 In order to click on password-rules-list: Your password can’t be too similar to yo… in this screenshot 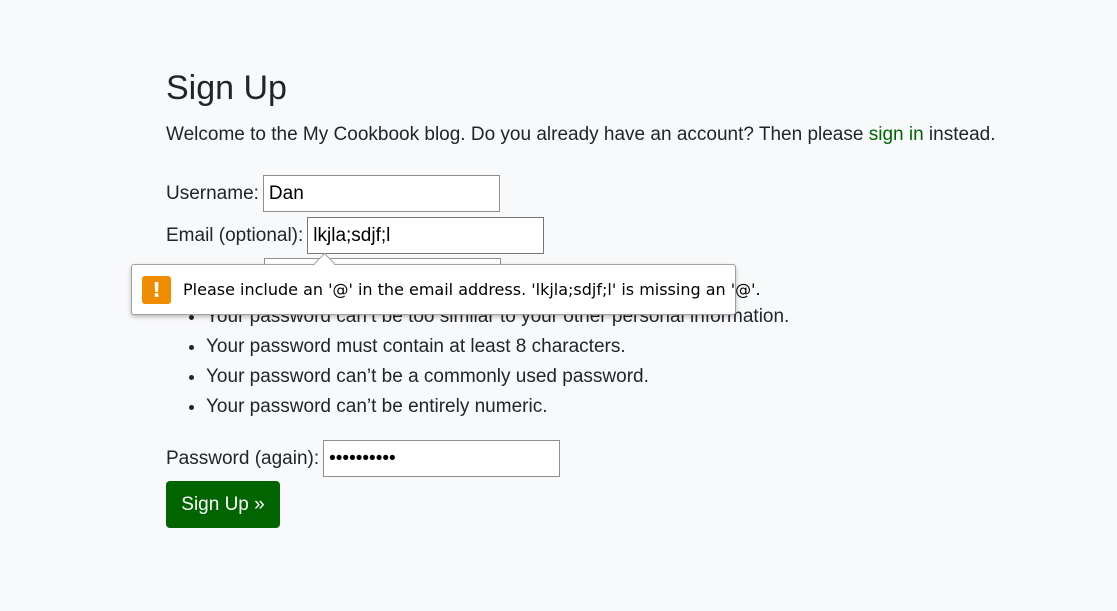, I will do `click(477, 362)`.